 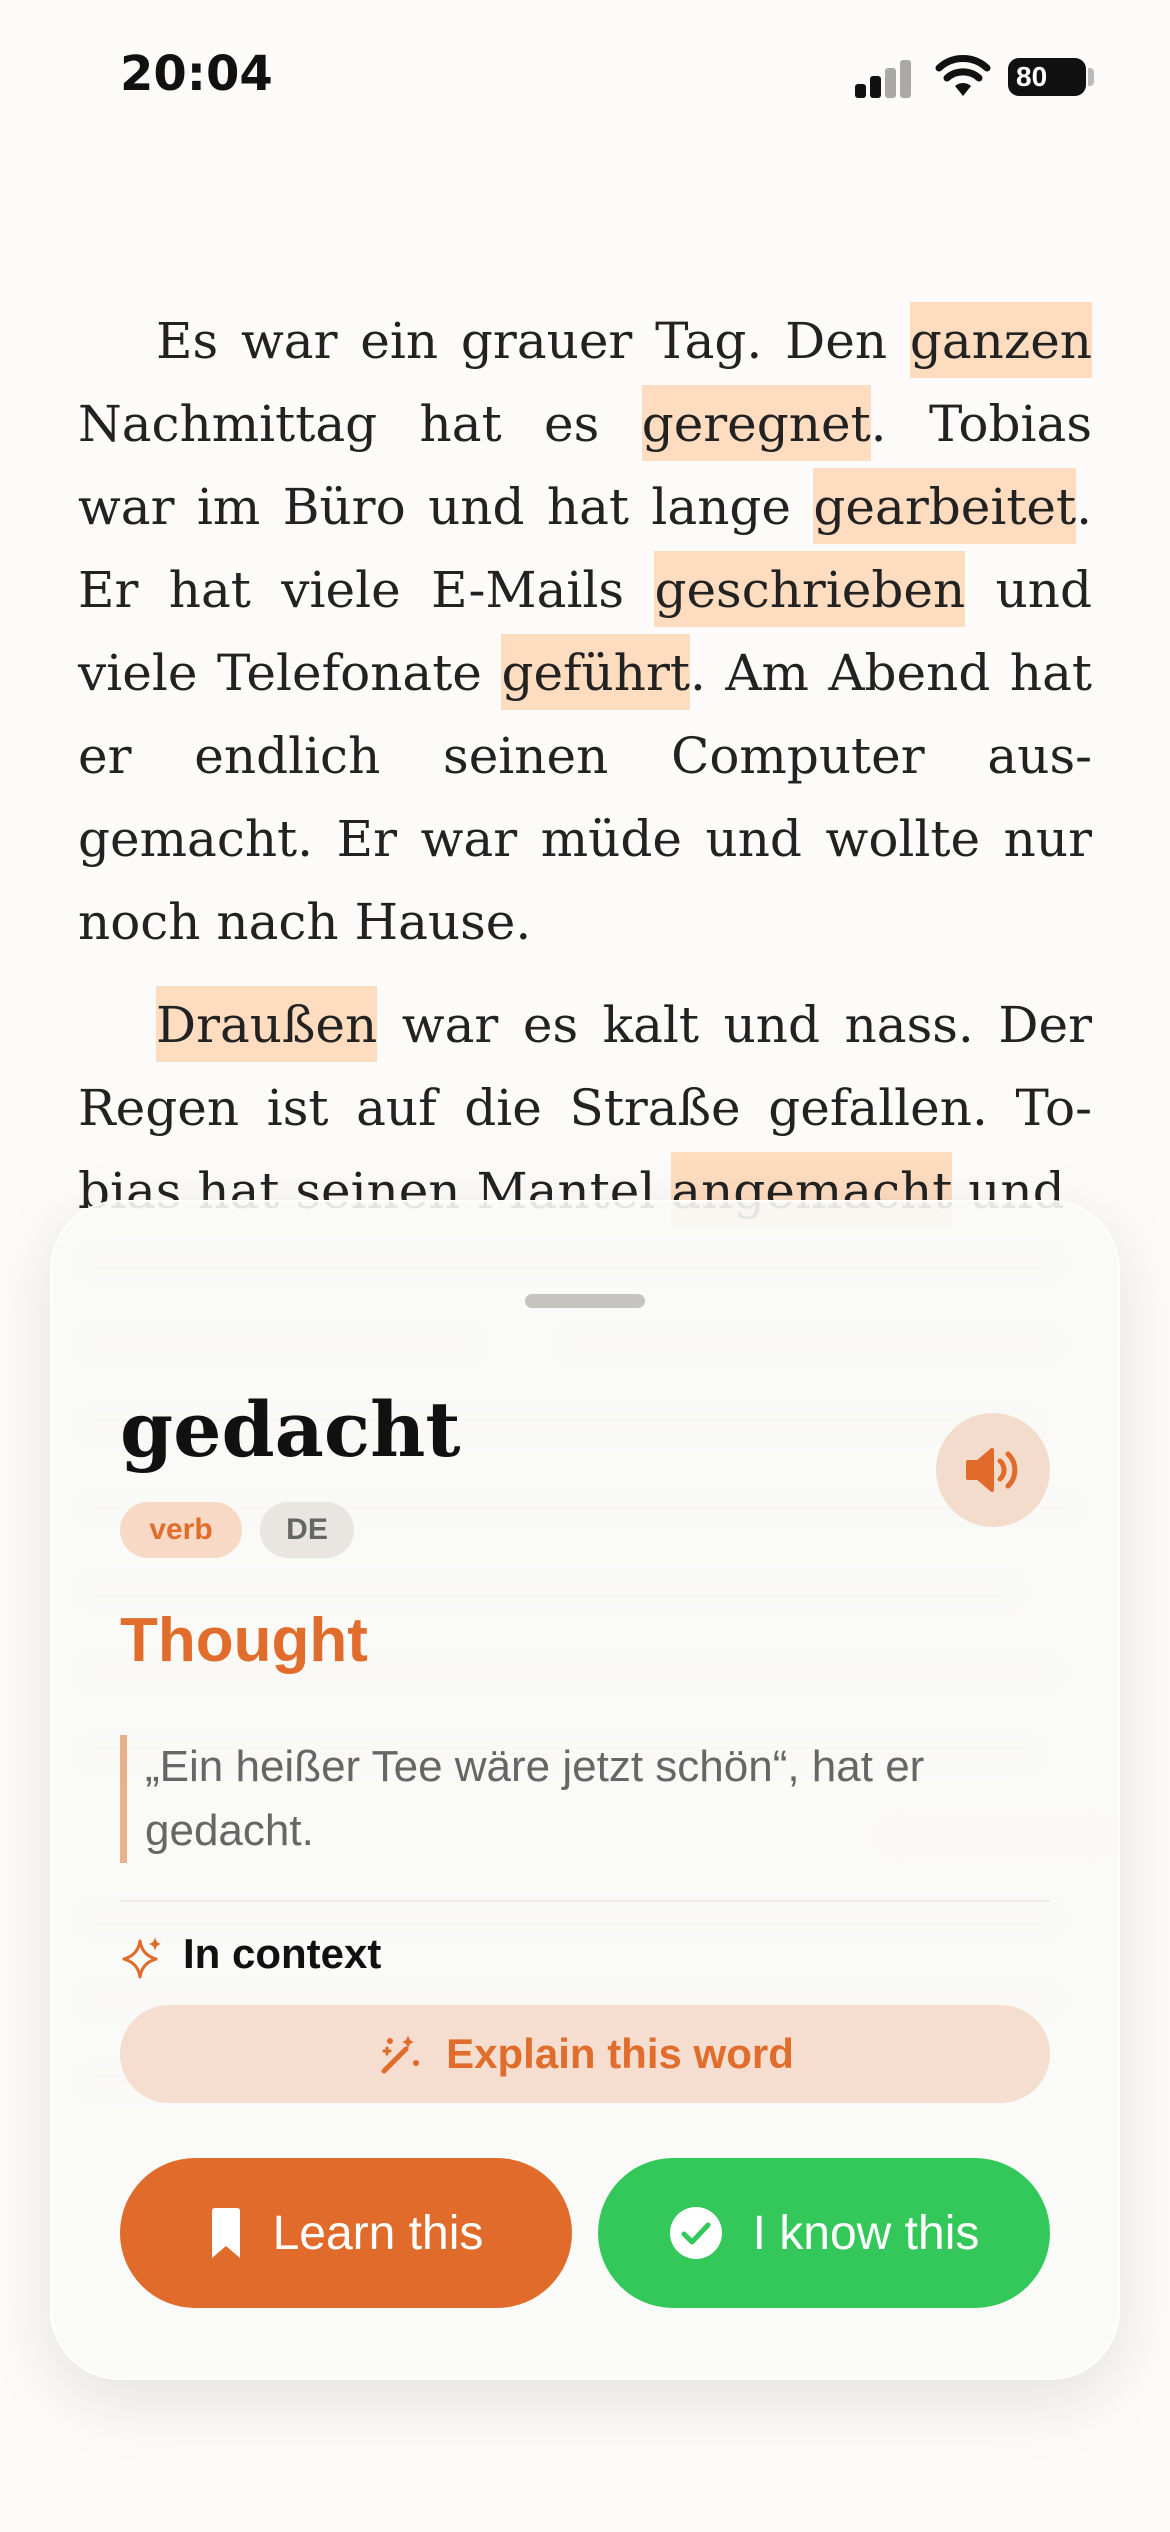 I want to click on i-know-this-button: I know this, so click(x=824, y=2233).